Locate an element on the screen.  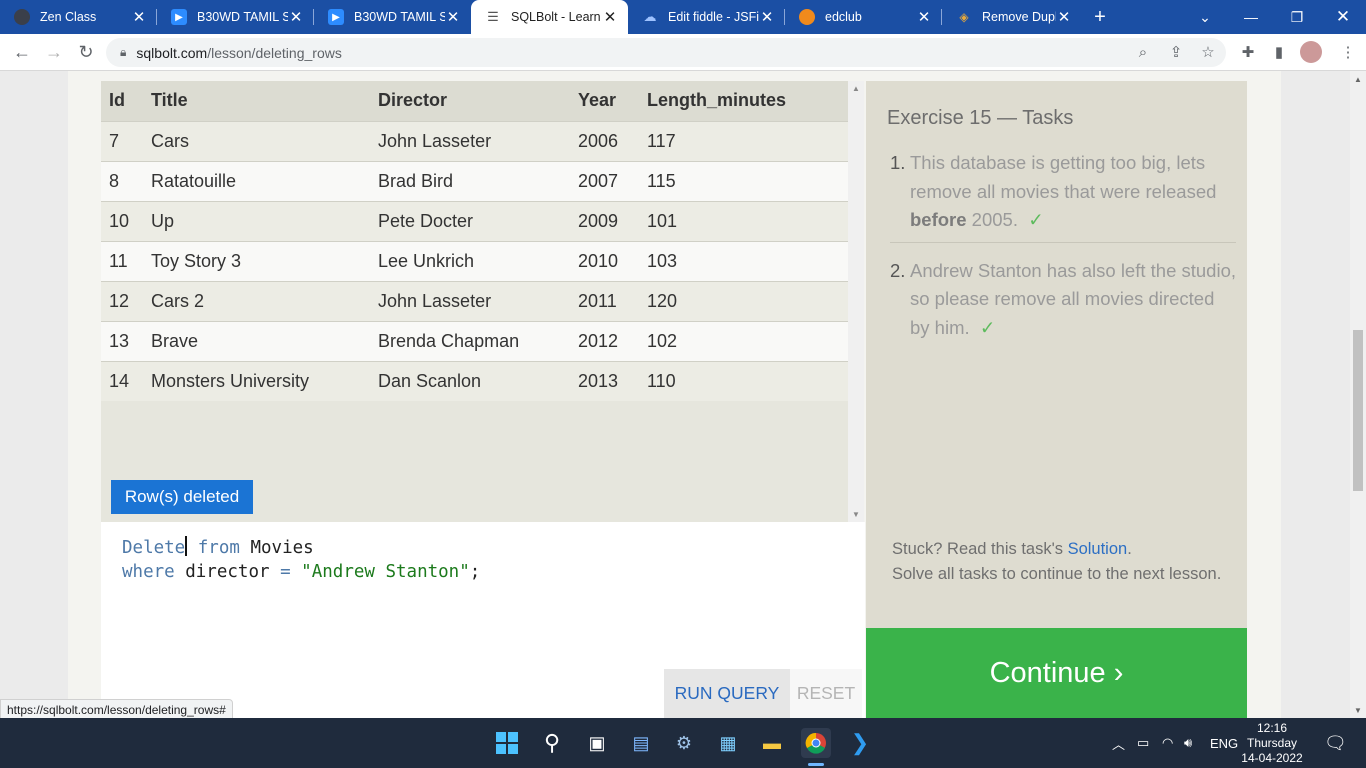
lock-icon: 🔒︎ is located at coordinates (123, 52).